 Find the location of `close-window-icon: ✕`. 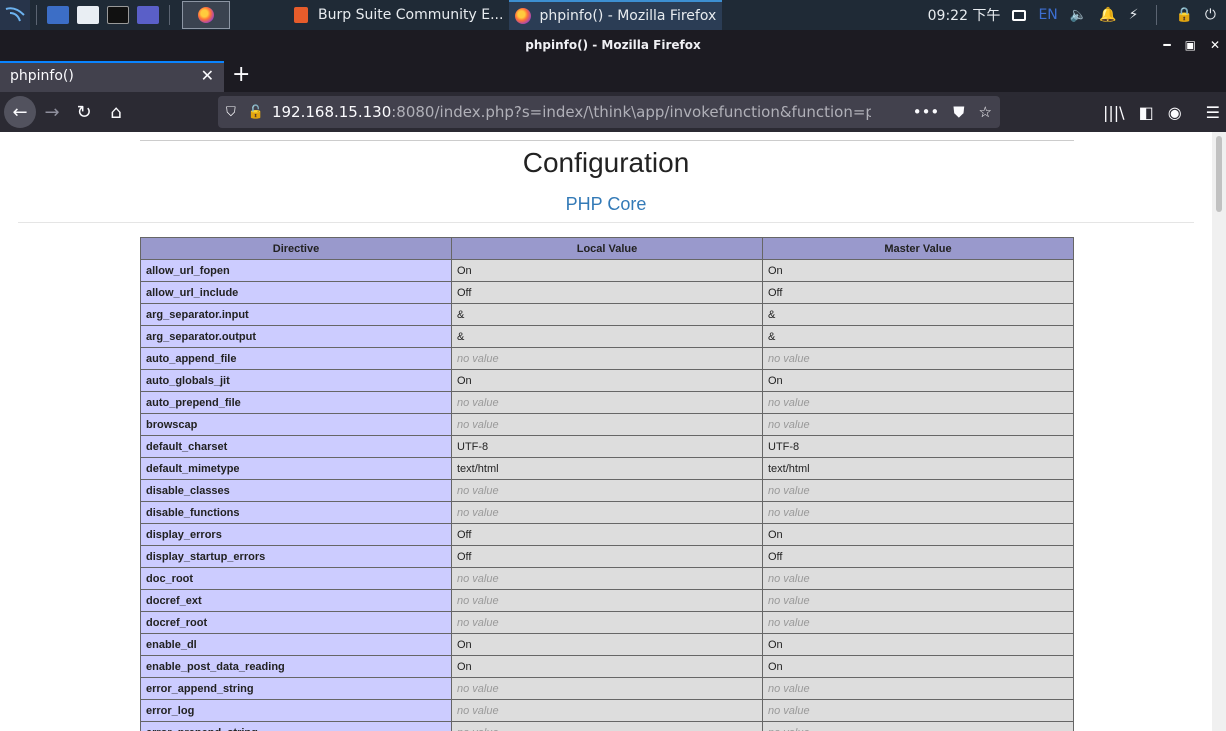

close-window-icon: ✕ is located at coordinates (1215, 45).